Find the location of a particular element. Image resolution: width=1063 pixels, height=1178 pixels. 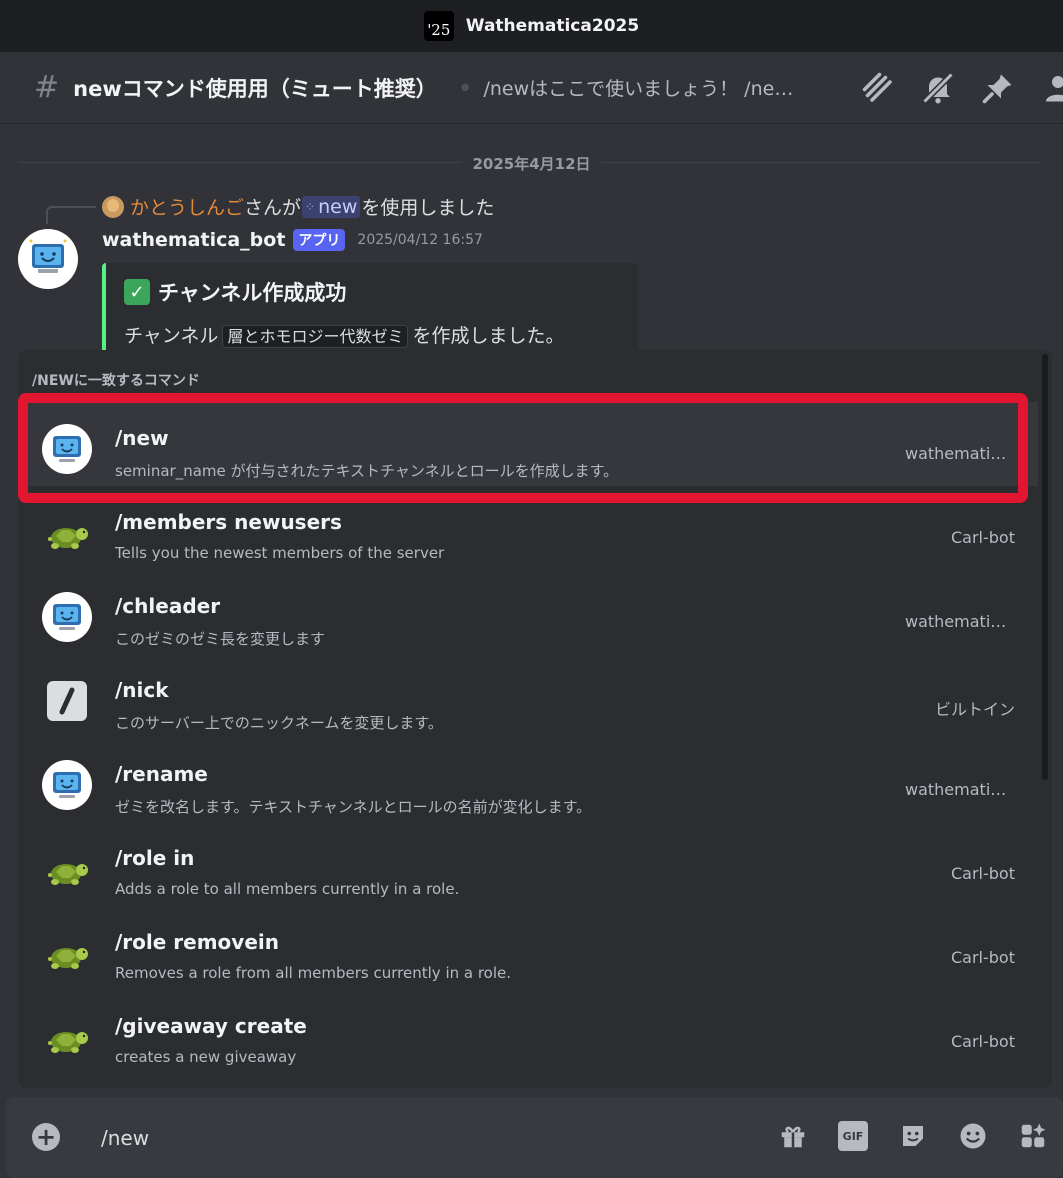

user-mini-avatar is located at coordinates (113, 206).